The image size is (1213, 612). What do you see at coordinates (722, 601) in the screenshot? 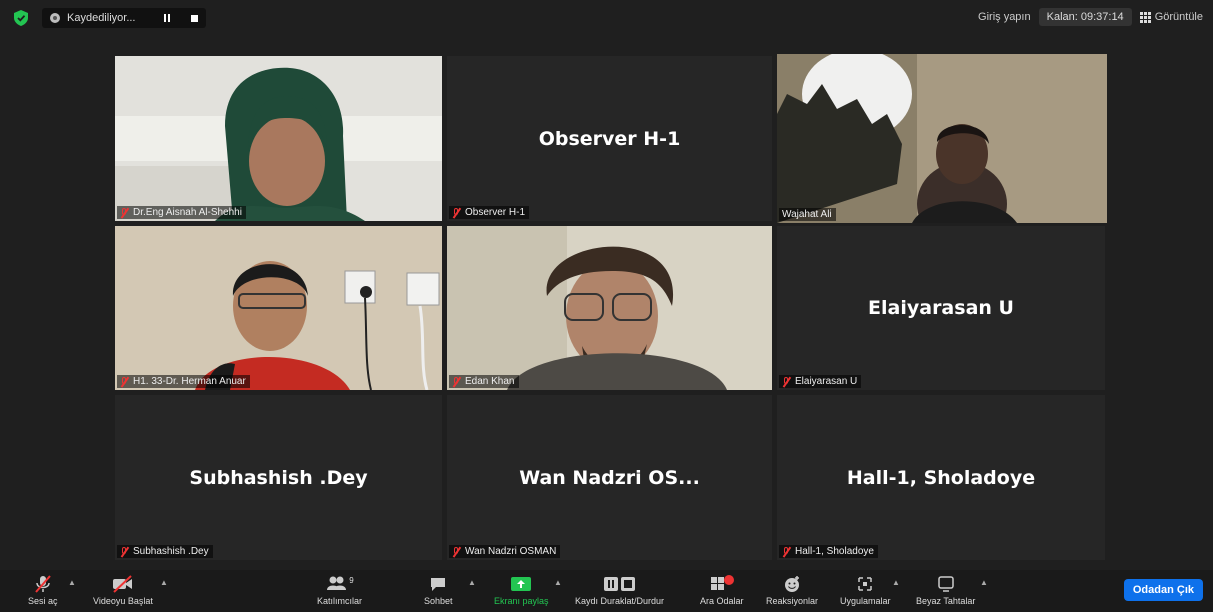
I see `breakout-rooms-label: Ara Odalar` at bounding box center [722, 601].